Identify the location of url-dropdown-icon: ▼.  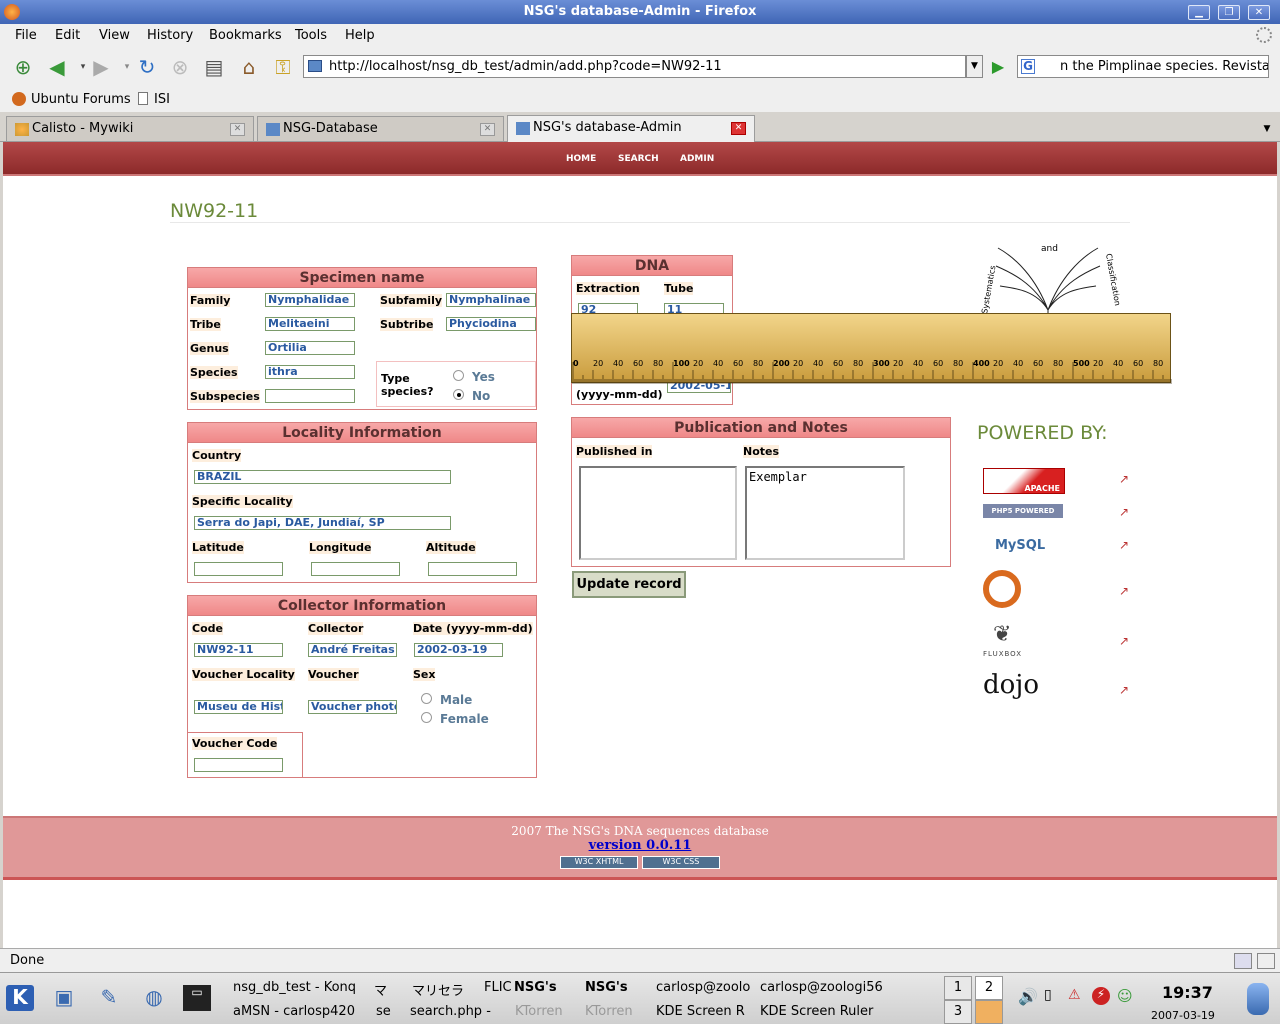
(974, 66).